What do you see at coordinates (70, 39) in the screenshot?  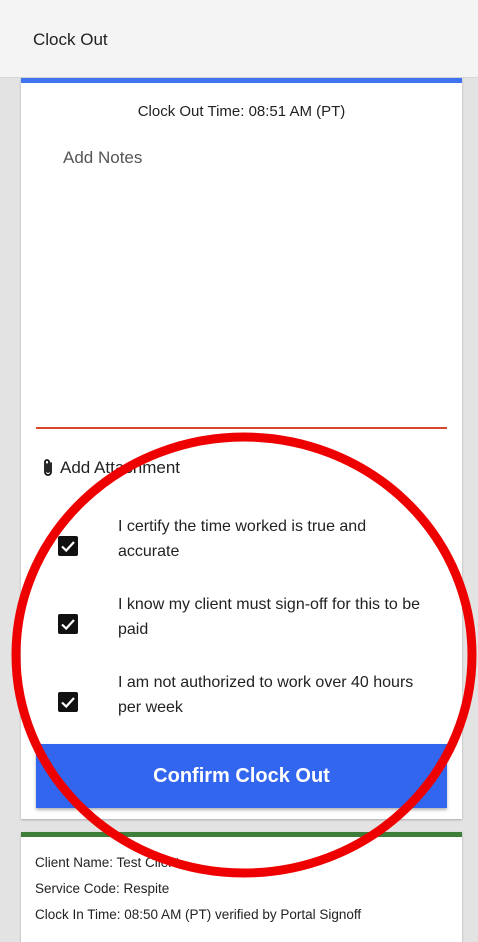 I see `page-title: Clock Out` at bounding box center [70, 39].